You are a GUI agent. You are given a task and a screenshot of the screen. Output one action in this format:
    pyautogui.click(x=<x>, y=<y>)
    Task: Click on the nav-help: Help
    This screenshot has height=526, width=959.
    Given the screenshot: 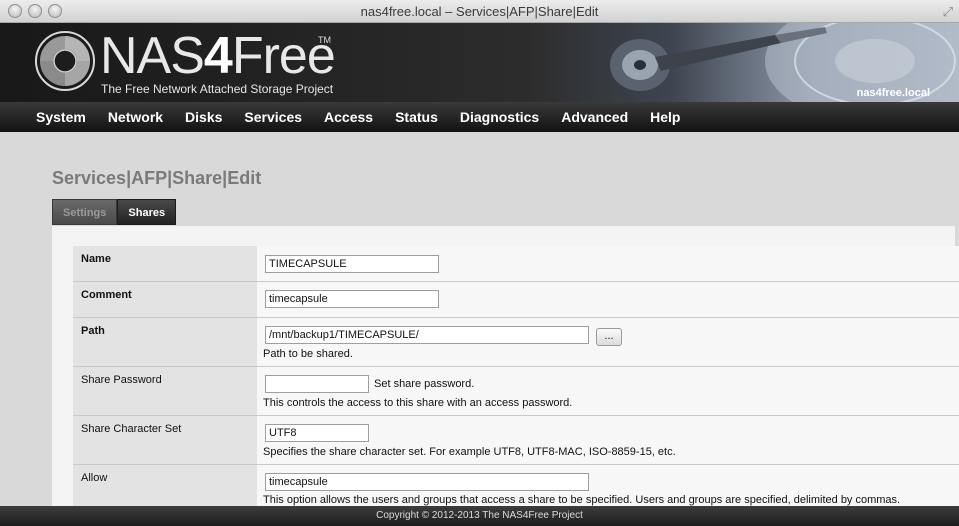 What is the action you would take?
    pyautogui.click(x=665, y=117)
    